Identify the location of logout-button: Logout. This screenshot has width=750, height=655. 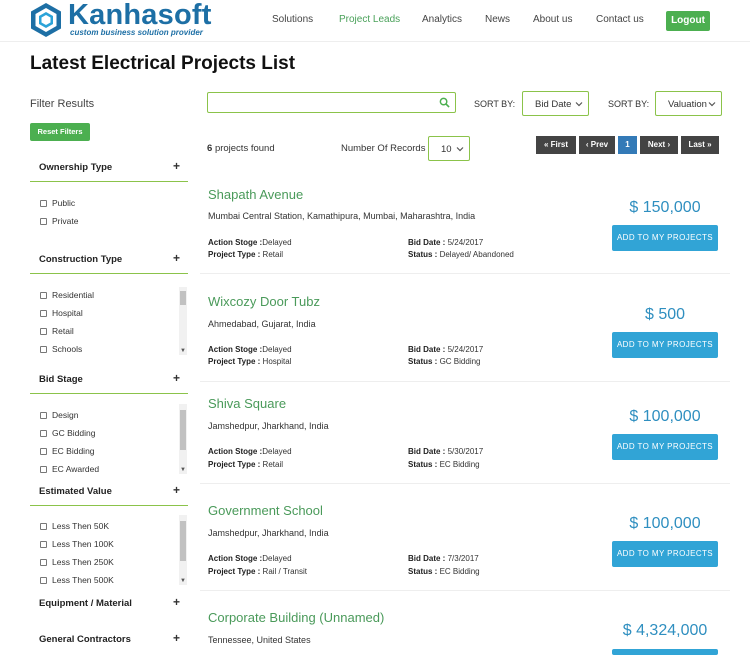
(688, 21).